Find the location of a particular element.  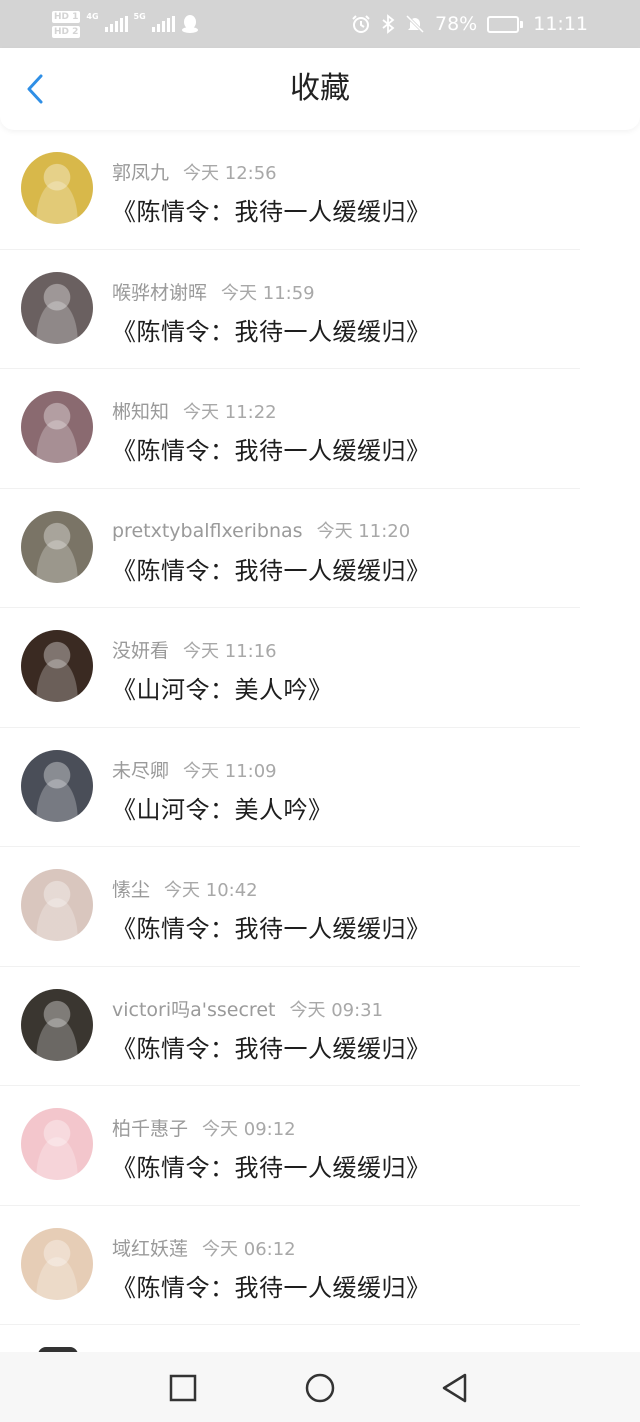

sim1-badge: HD 1 is located at coordinates (66, 16).